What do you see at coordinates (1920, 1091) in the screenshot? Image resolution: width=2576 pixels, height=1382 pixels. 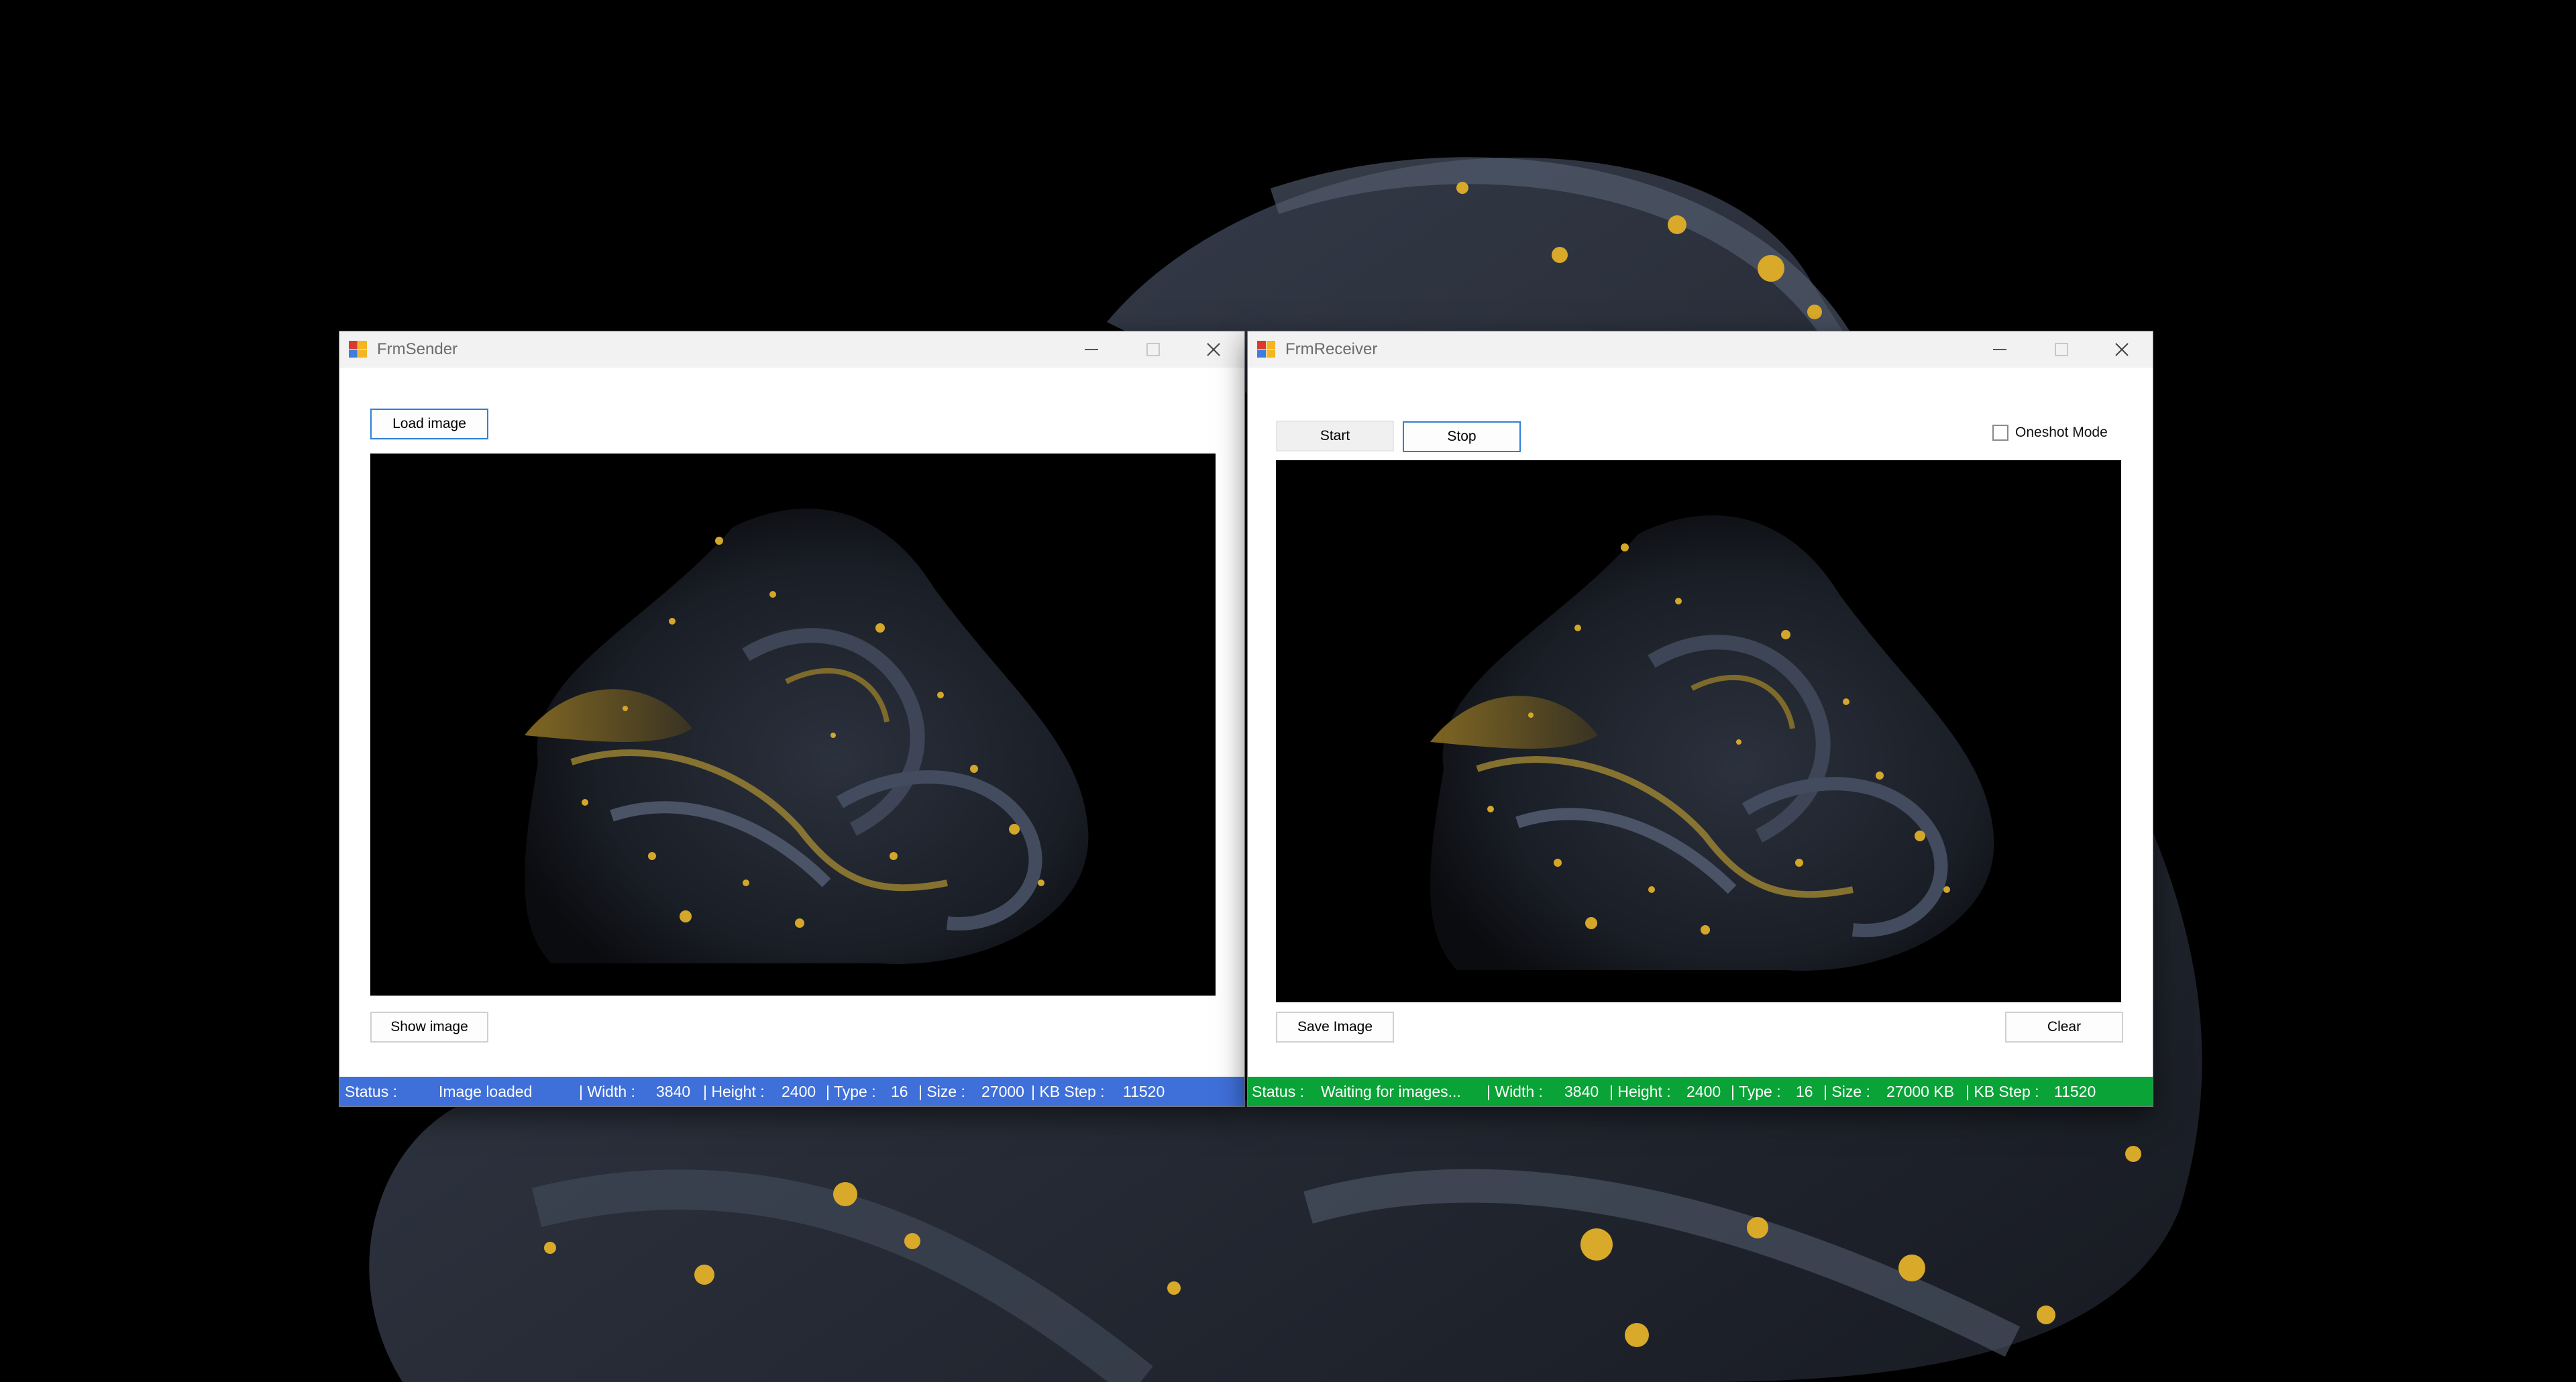 I see `size-value: 27000 KB` at bounding box center [1920, 1091].